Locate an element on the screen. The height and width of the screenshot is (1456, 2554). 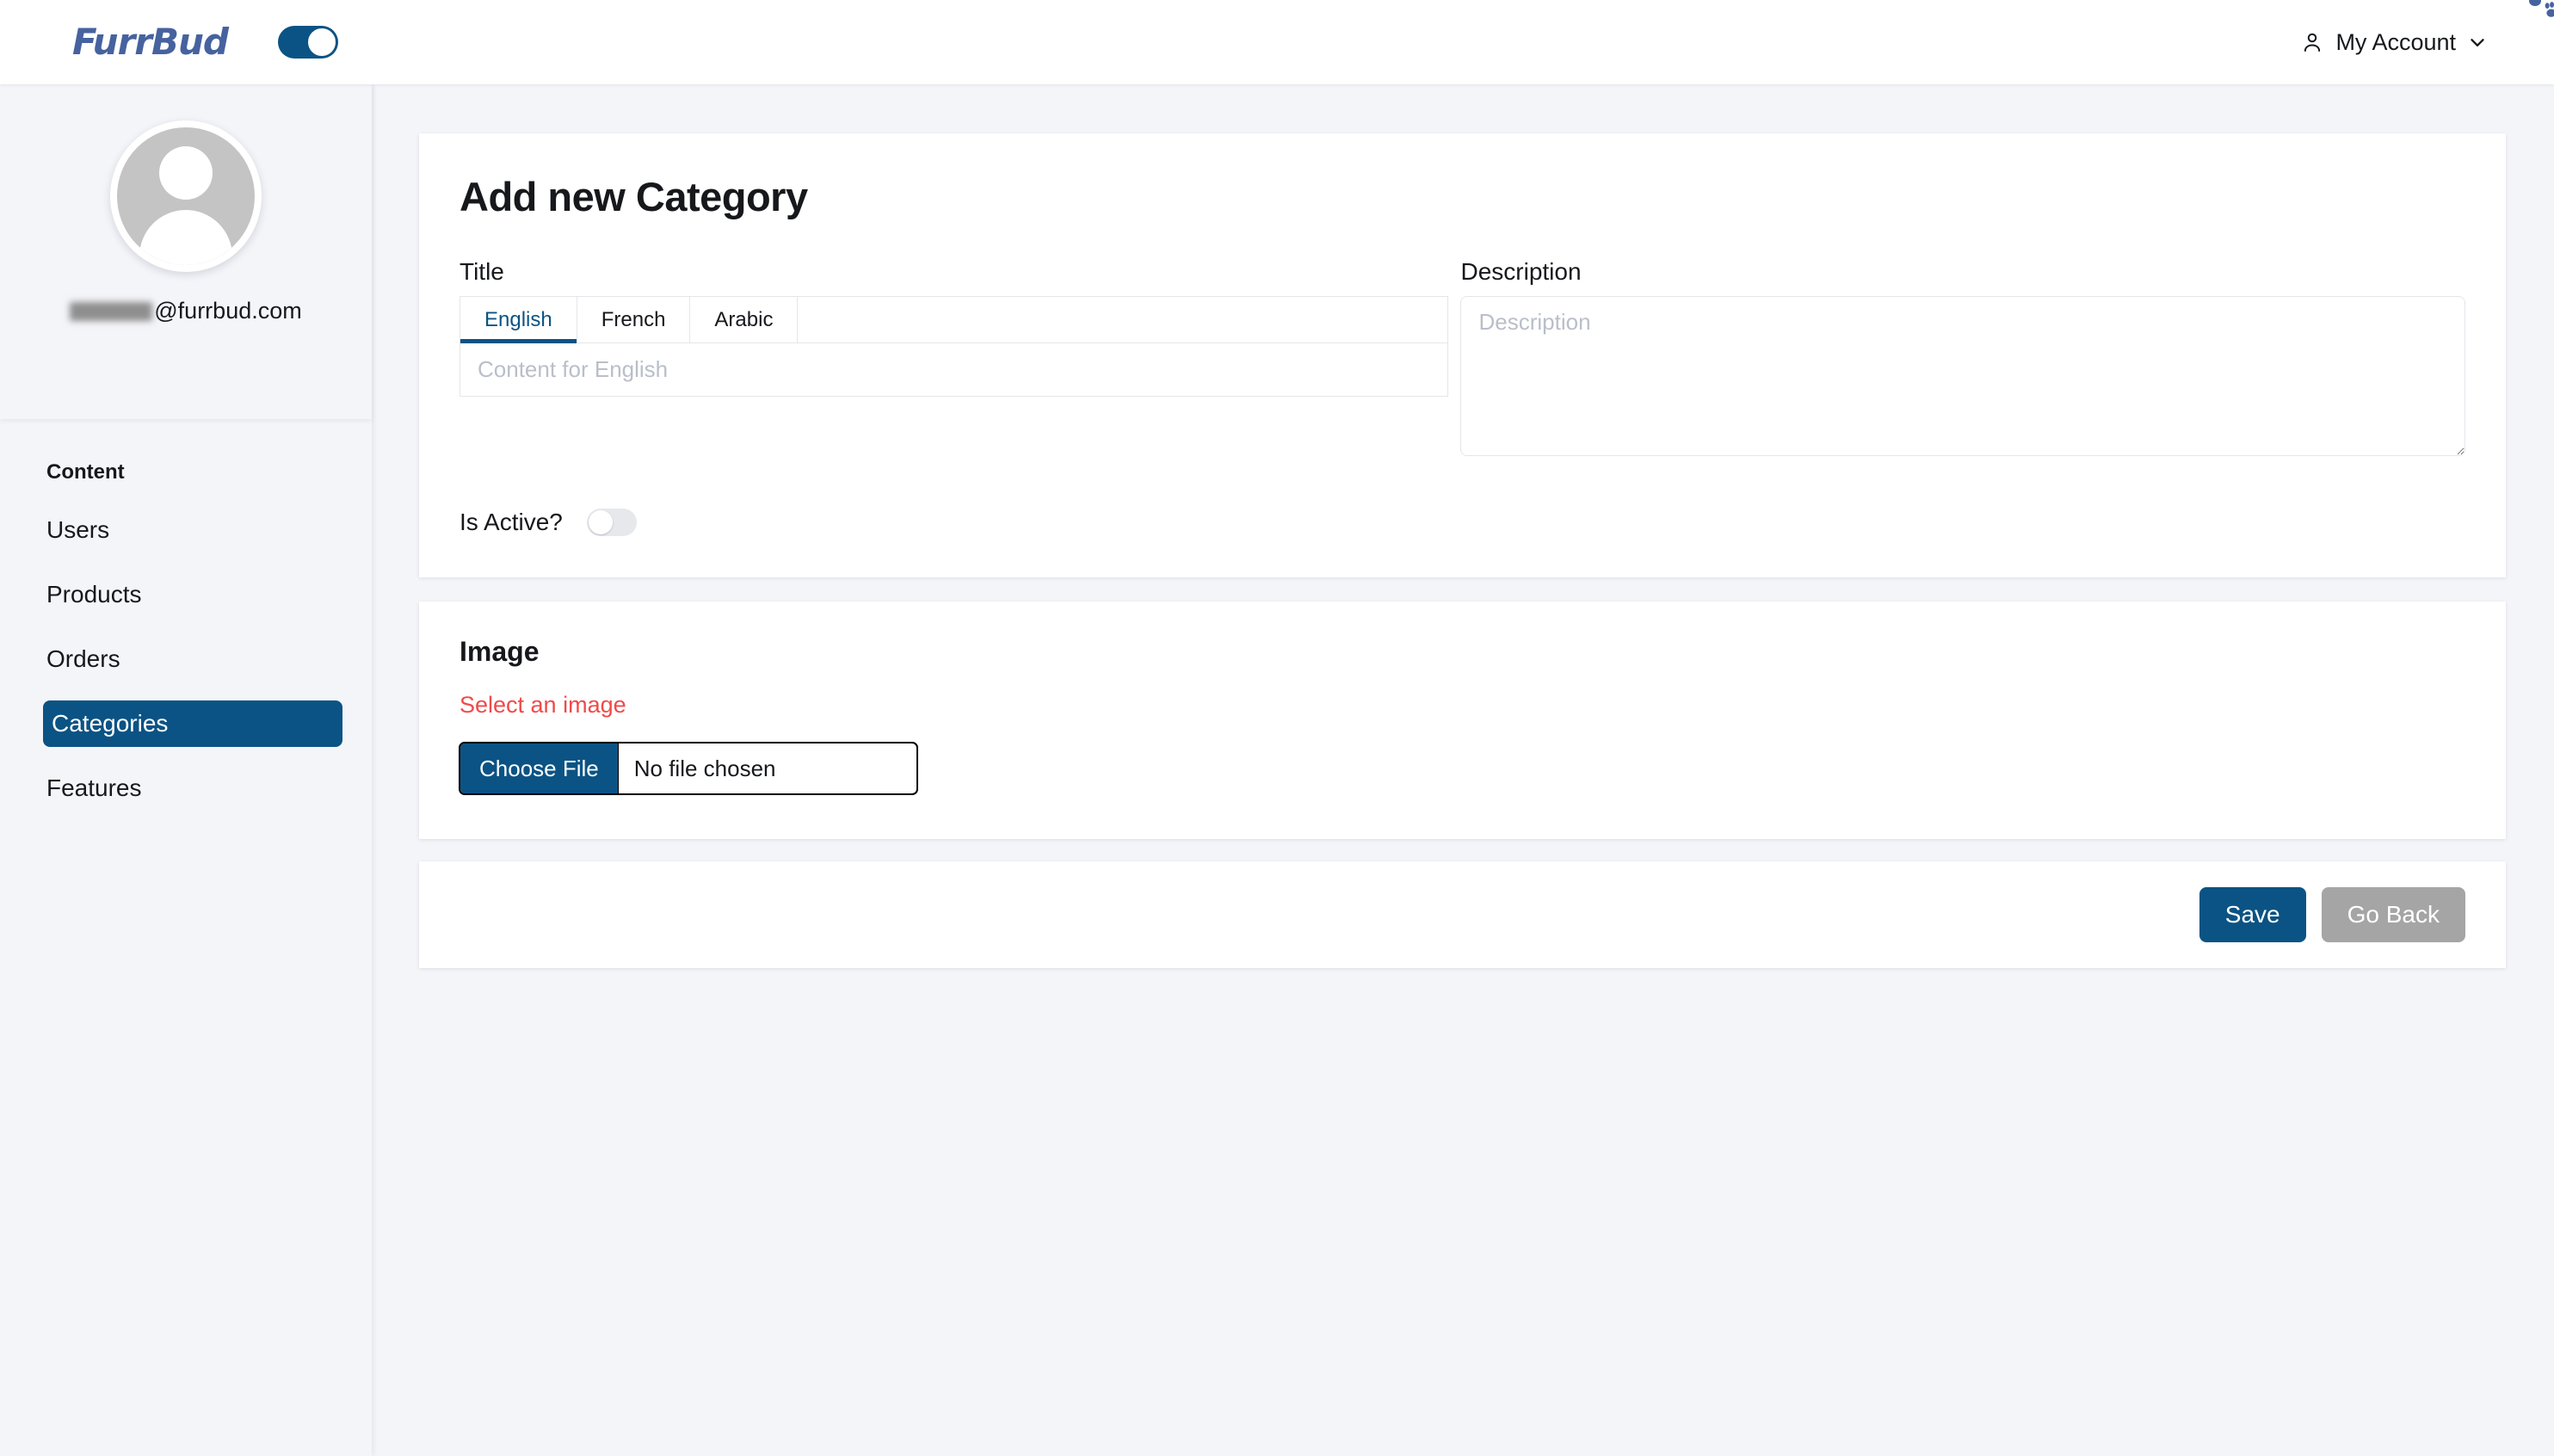
profile-email-domain: @furrbud.com is located at coordinates (228, 311).